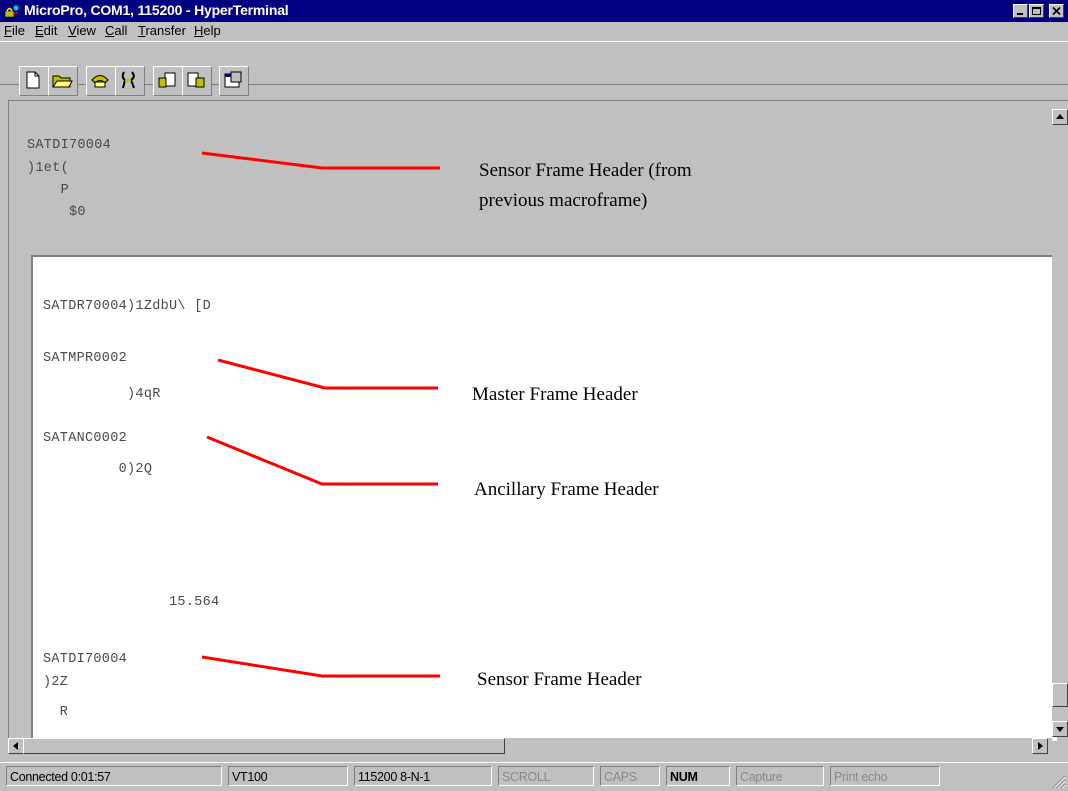  Describe the element at coordinates (48, 168) in the screenshot. I see `terminal-line: )1et(` at that location.